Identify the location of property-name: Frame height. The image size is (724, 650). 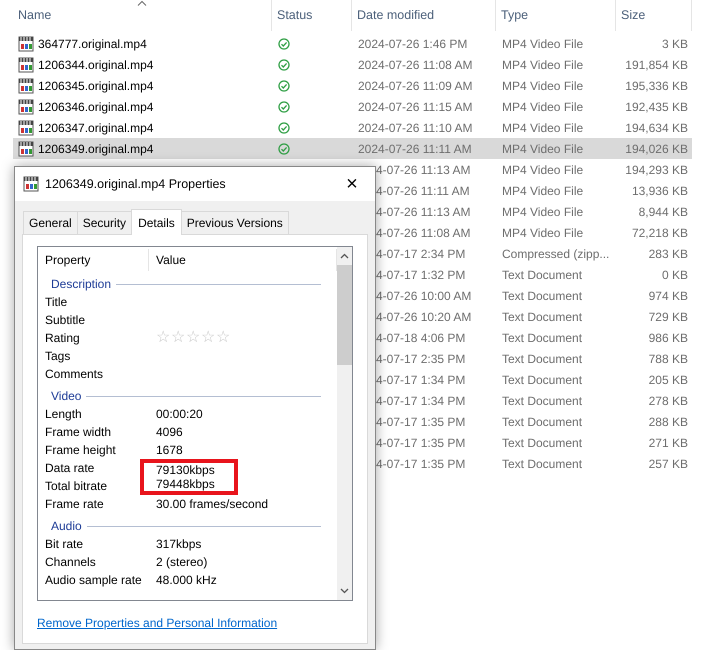
(80, 450).